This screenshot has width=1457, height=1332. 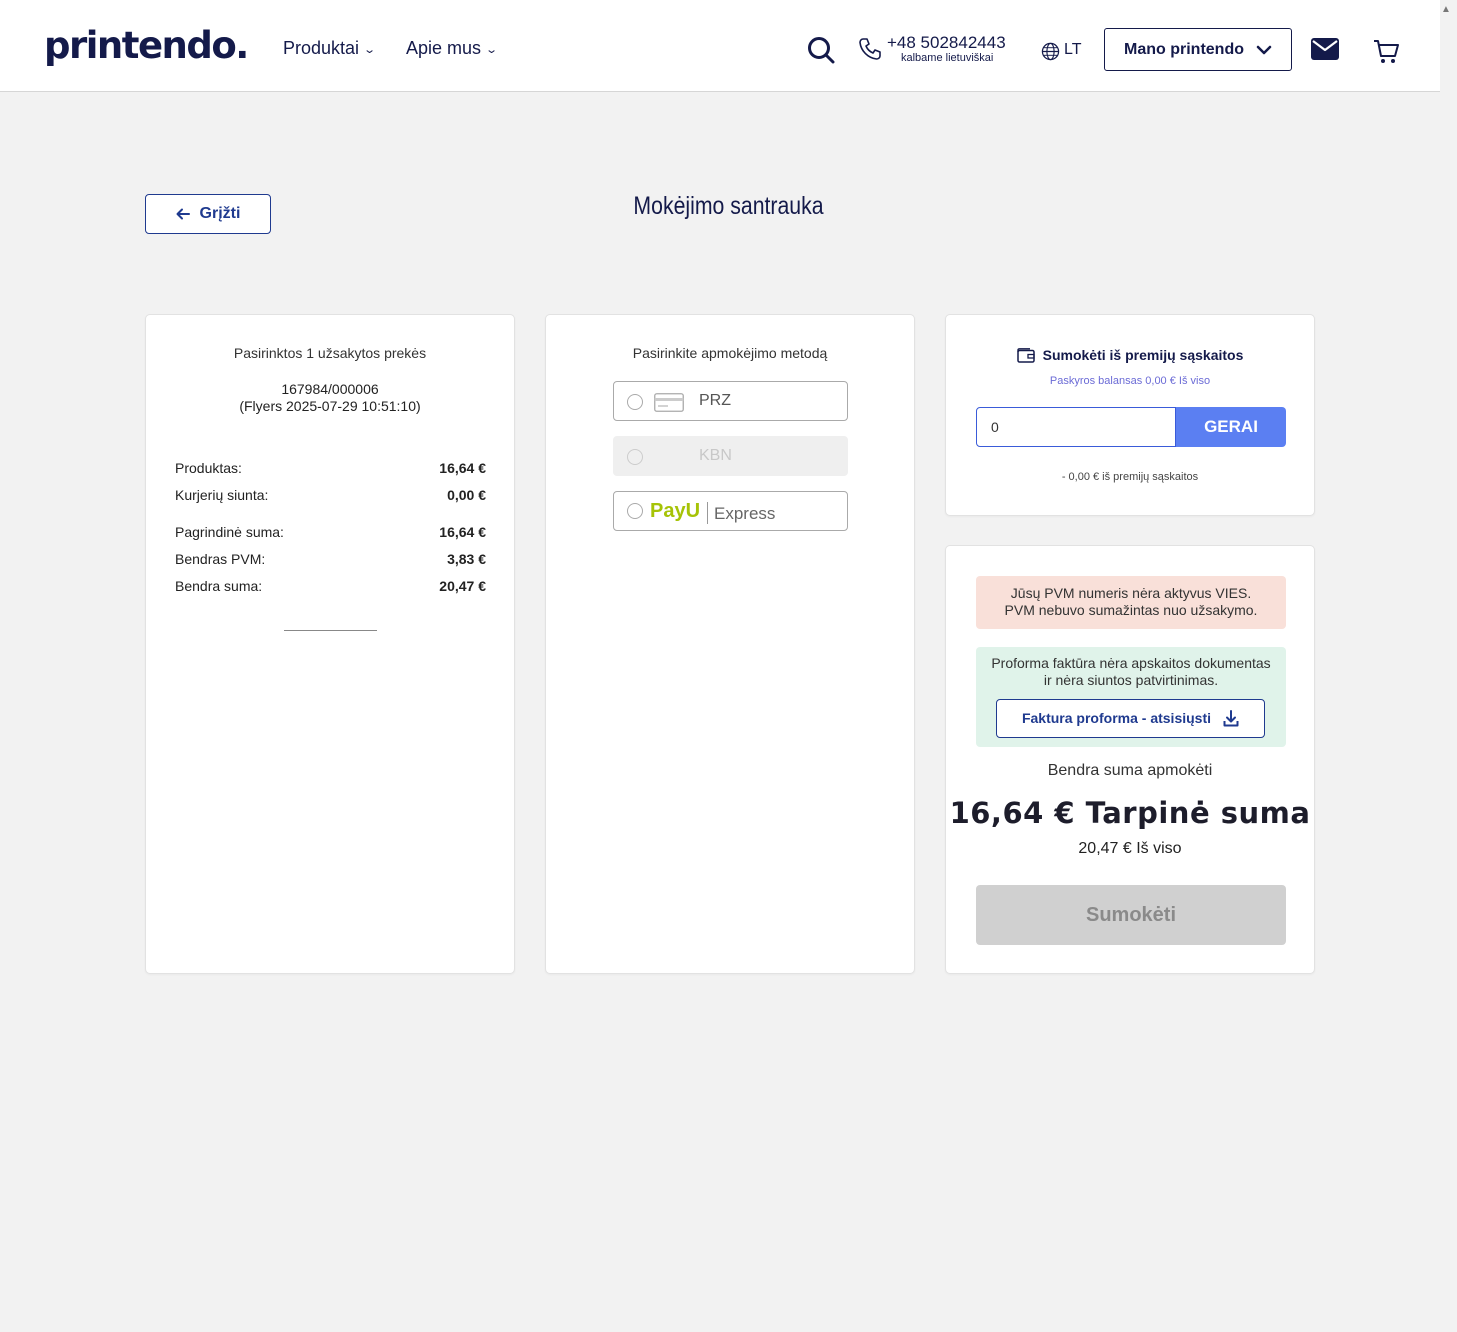 What do you see at coordinates (1231, 427) in the screenshot?
I see `bonus-ok-button: GERAI` at bounding box center [1231, 427].